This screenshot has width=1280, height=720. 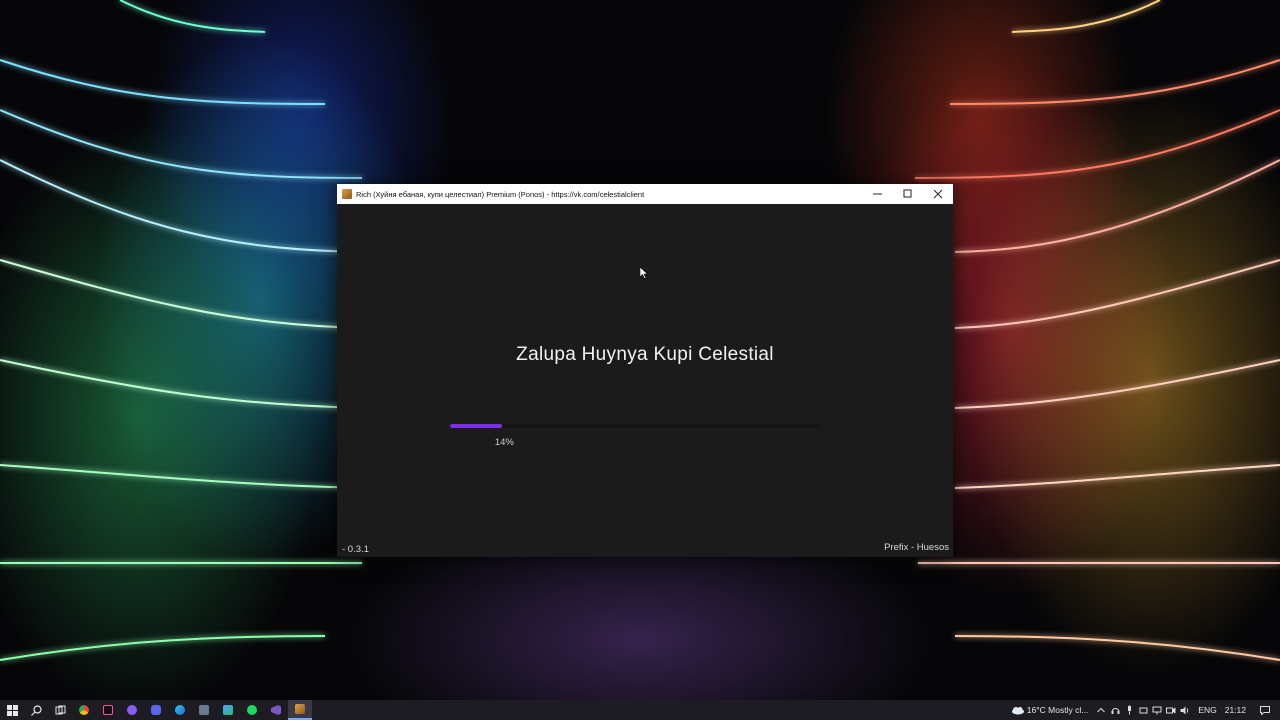 What do you see at coordinates (1115, 710) in the screenshot?
I see `headset-icon` at bounding box center [1115, 710].